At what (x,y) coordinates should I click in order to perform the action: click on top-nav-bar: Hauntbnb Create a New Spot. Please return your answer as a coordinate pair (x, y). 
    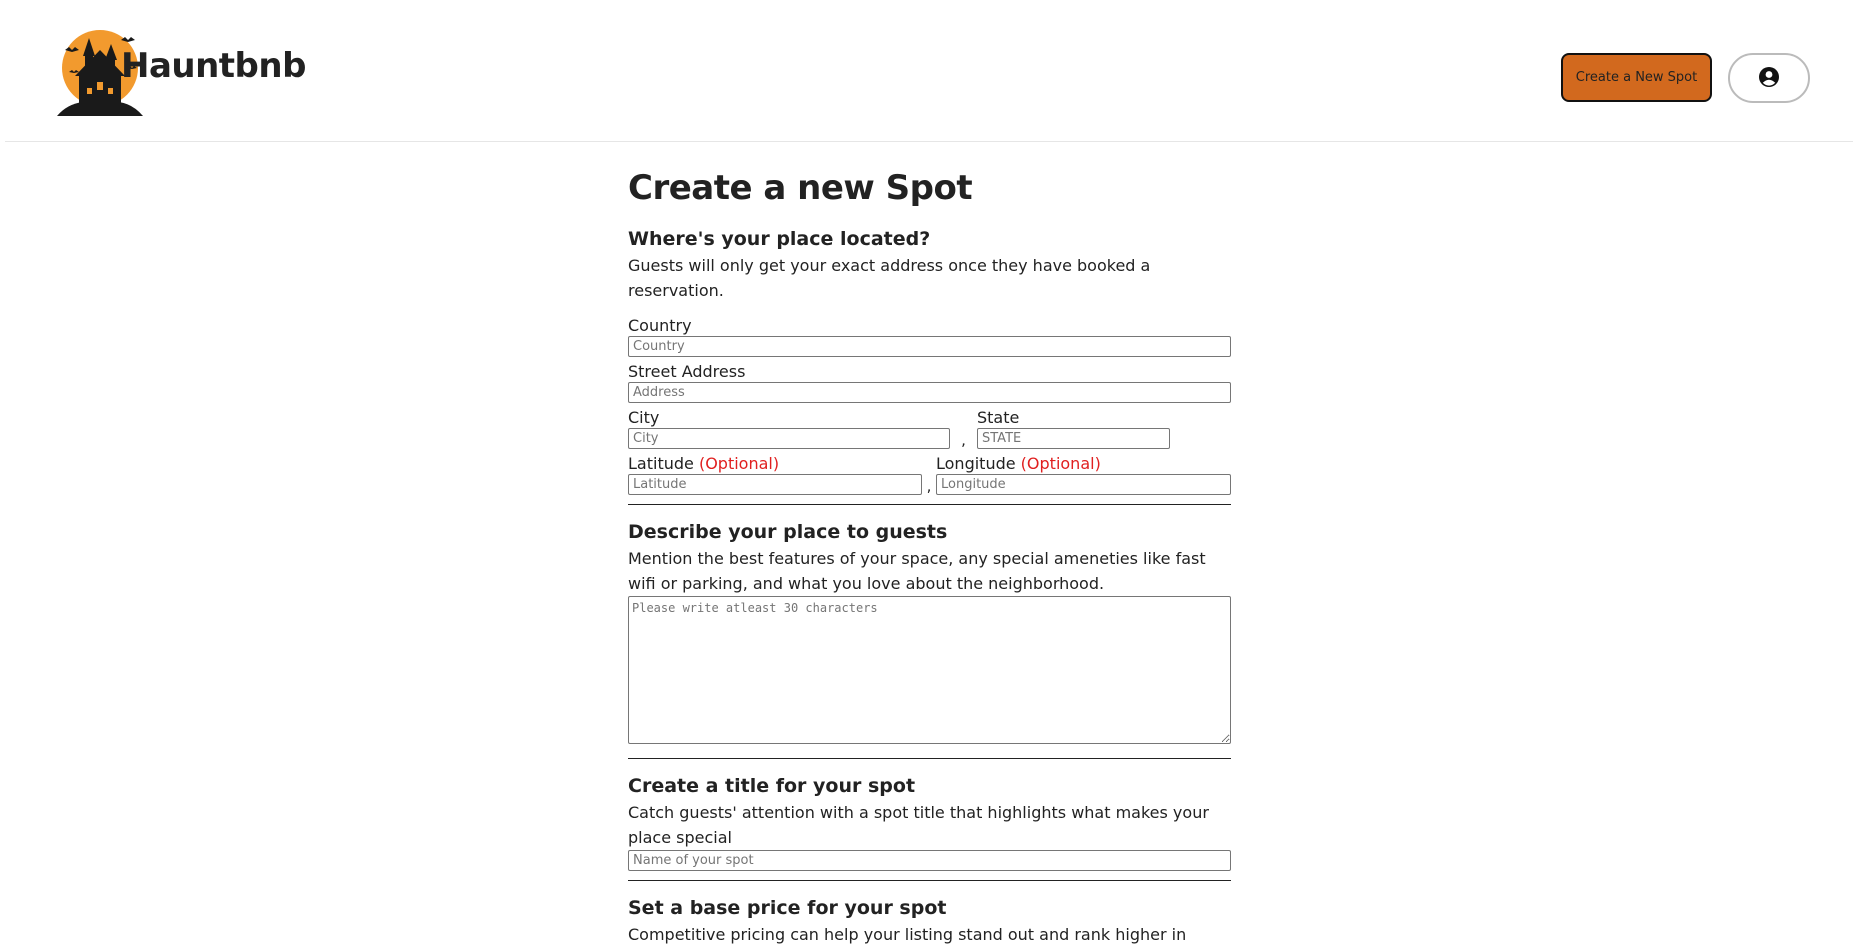
    Looking at the image, I should click on (929, 71).